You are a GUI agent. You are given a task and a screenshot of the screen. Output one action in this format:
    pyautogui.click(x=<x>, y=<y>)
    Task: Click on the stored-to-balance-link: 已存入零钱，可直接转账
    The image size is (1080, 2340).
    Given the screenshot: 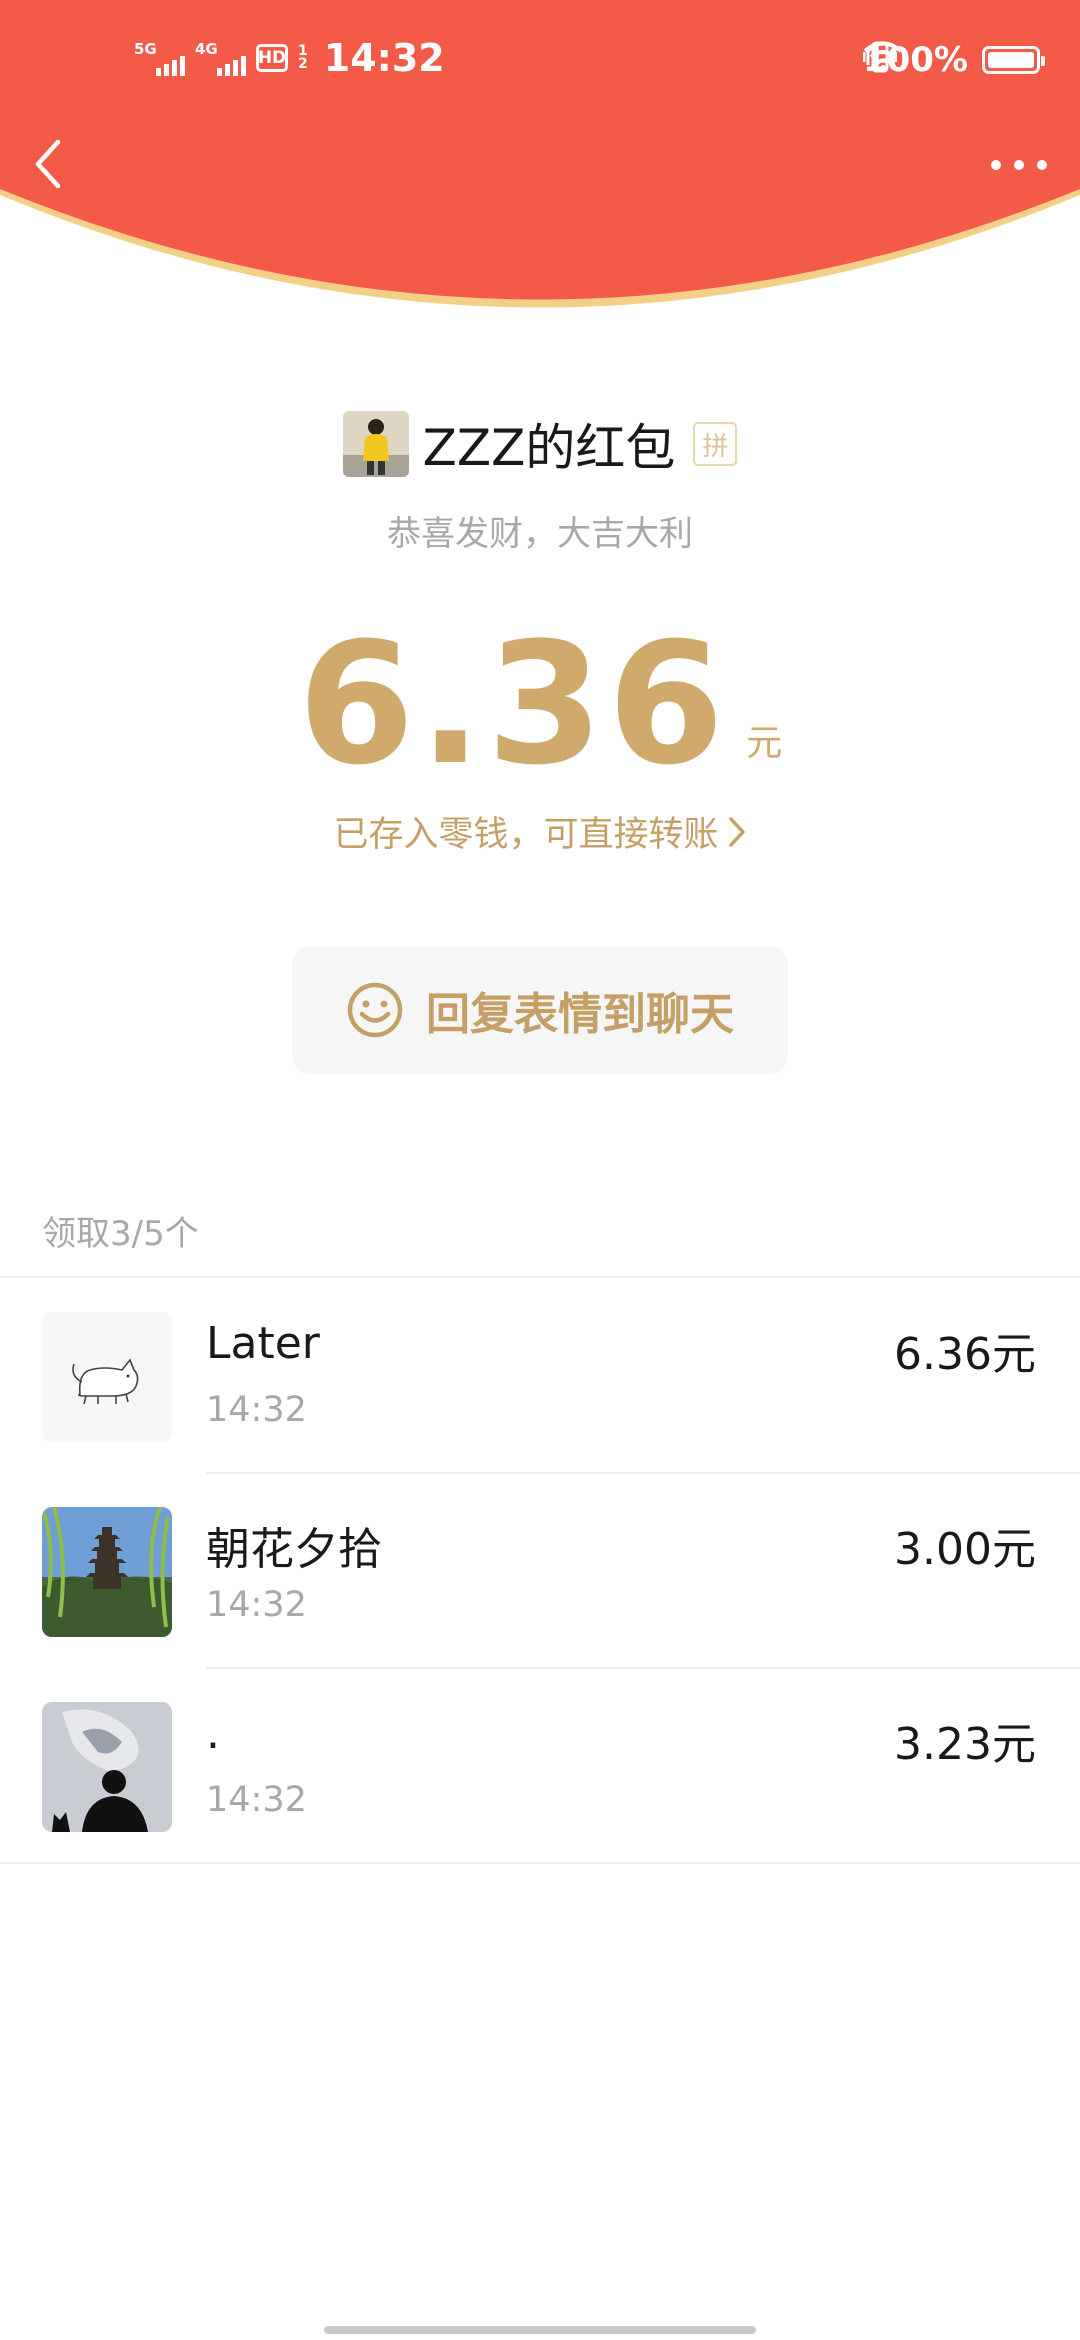 What is the action you would take?
    pyautogui.click(x=540, y=831)
    